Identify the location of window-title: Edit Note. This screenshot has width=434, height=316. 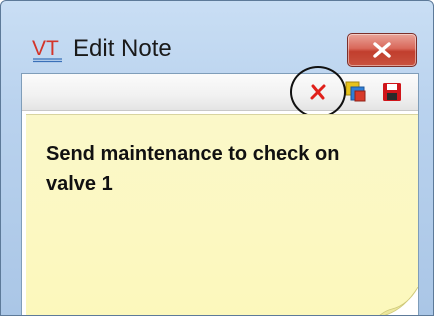
(122, 48).